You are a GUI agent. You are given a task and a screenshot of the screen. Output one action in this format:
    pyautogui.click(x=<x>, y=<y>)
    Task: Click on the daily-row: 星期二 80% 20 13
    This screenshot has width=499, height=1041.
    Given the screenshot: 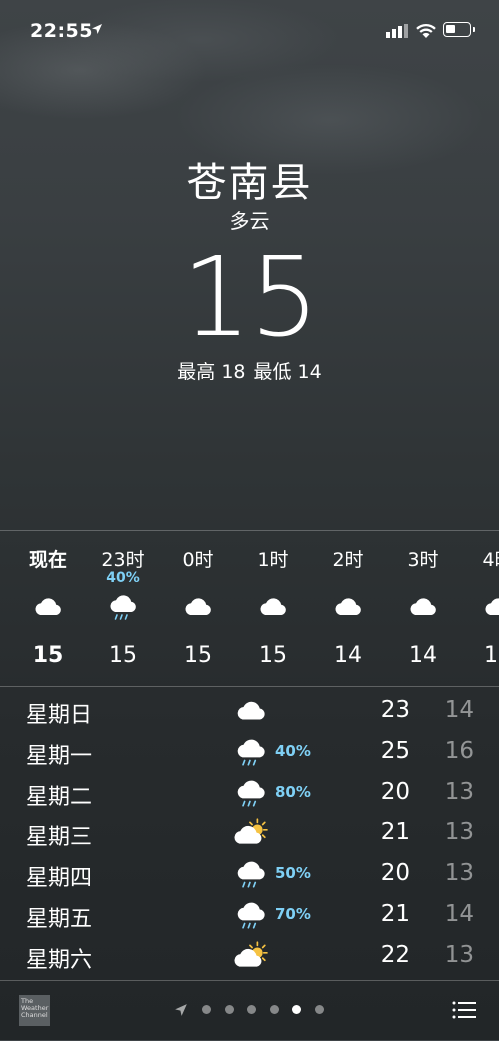 What is the action you would take?
    pyautogui.click(x=249, y=794)
    